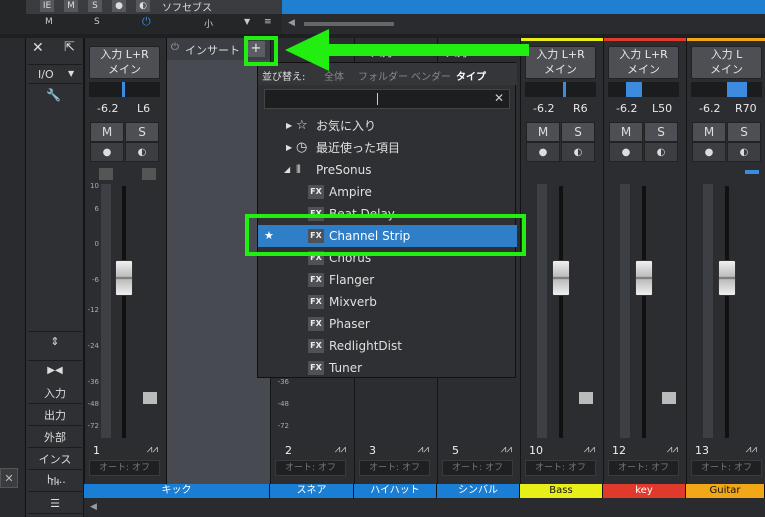  I want to click on side-banks-icon: ılı, so click(55, 482).